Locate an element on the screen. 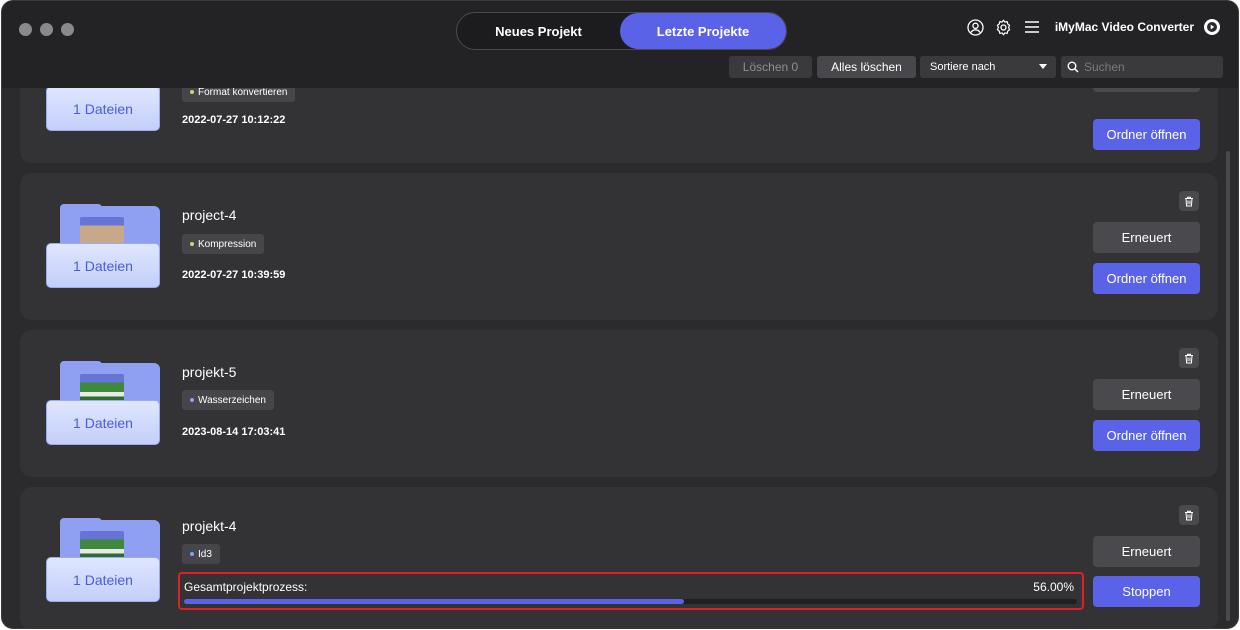 The image size is (1240, 630). project-date: 2022-07-27 10:12:22 is located at coordinates (234, 120).